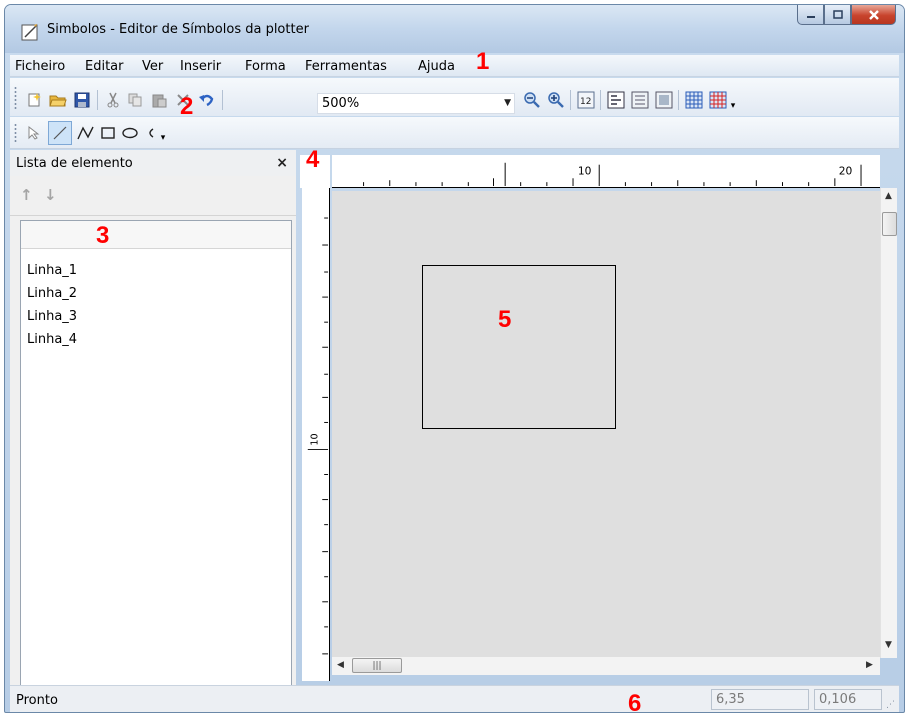 The image size is (909, 717). What do you see at coordinates (159, 100) in the screenshot?
I see `paste-icon` at bounding box center [159, 100].